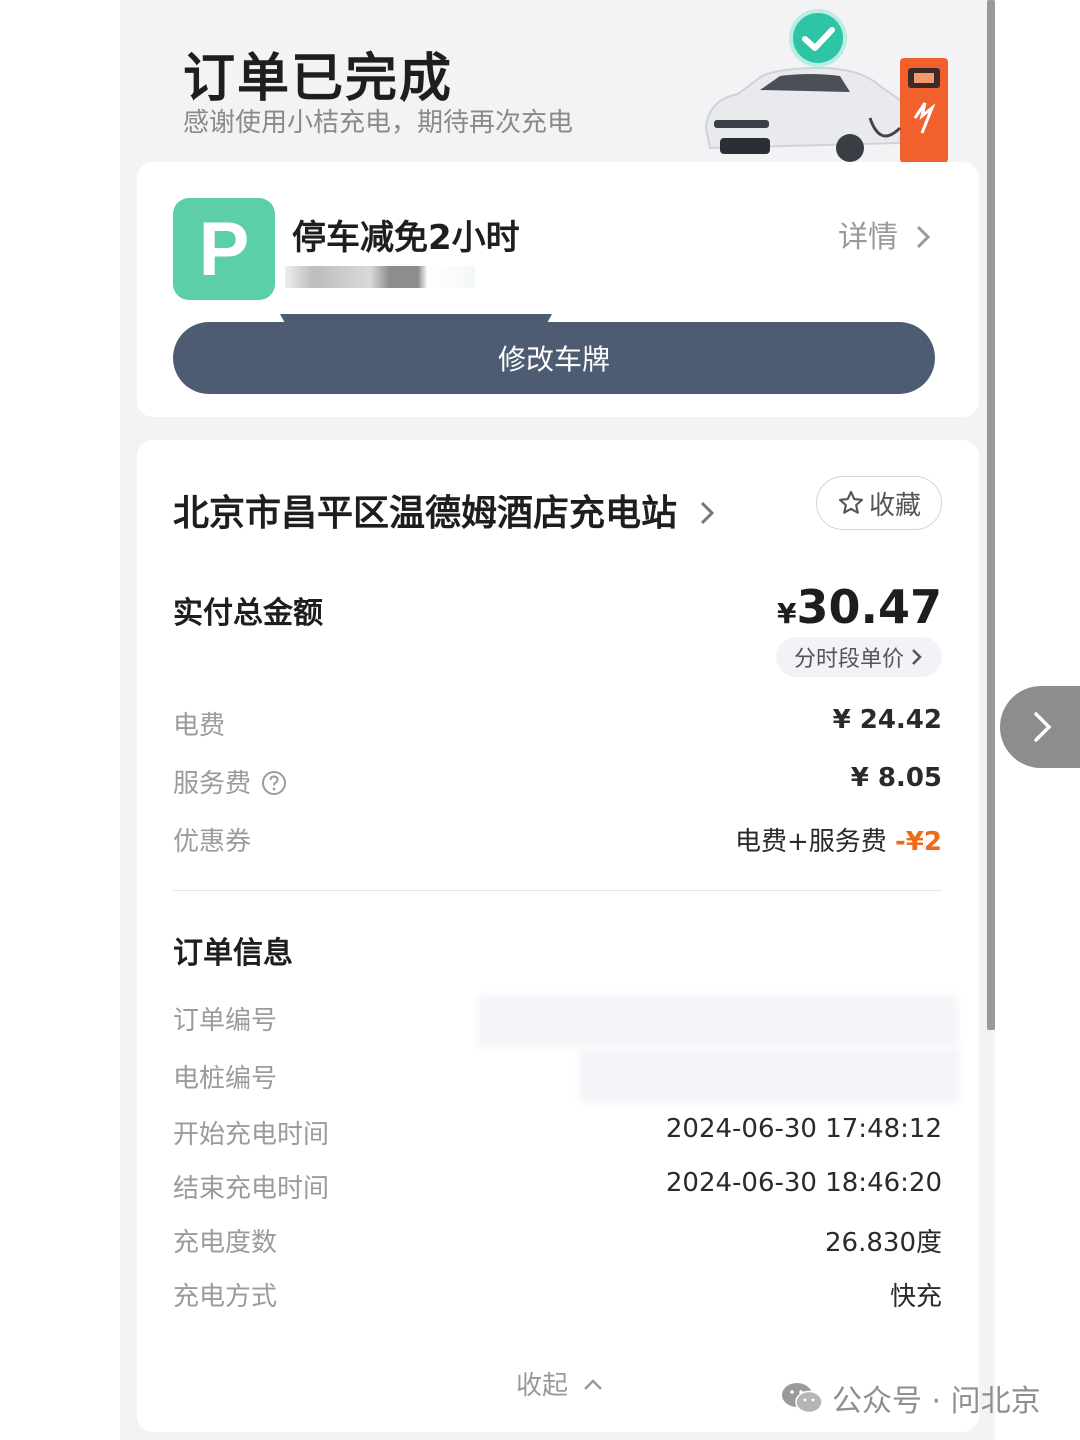 The image size is (1080, 1440). I want to click on page-subtitle: 感谢使用小桔充电，期待再次充电, so click(378, 123).